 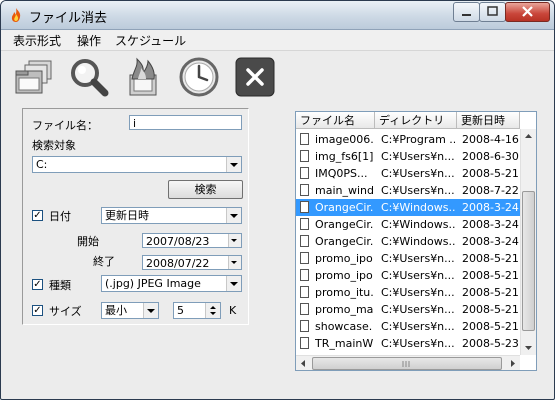 I want to click on column-header-filename: ファイル名, so click(x=335, y=120).